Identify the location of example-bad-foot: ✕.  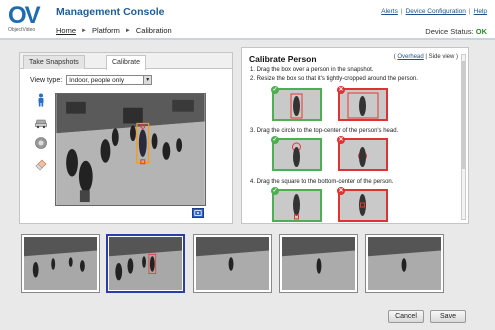
(362, 204).